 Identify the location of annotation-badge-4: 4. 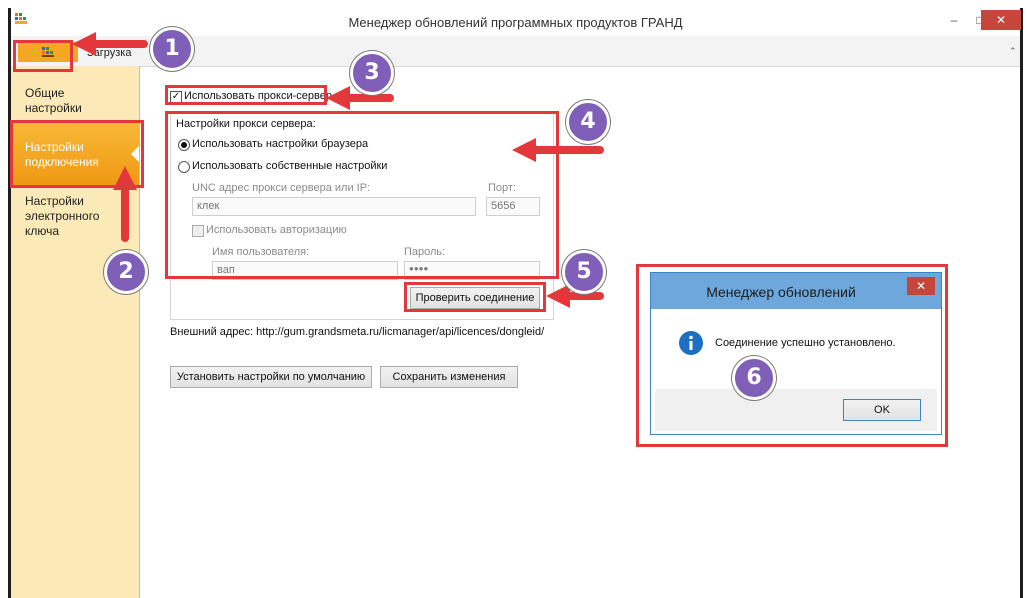
(588, 122).